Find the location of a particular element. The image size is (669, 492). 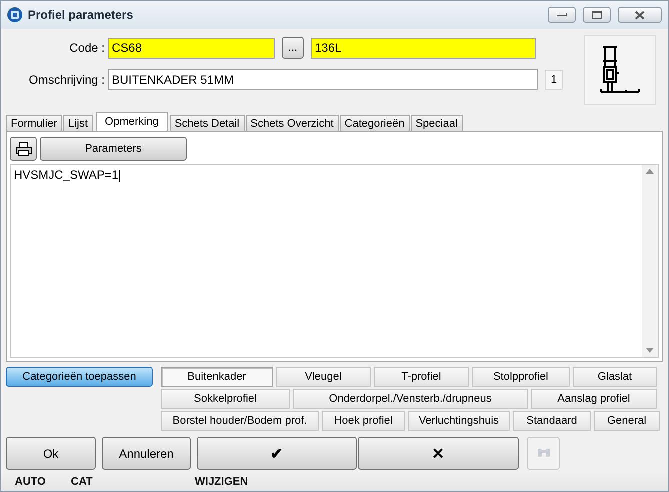

print-button is located at coordinates (23, 149).